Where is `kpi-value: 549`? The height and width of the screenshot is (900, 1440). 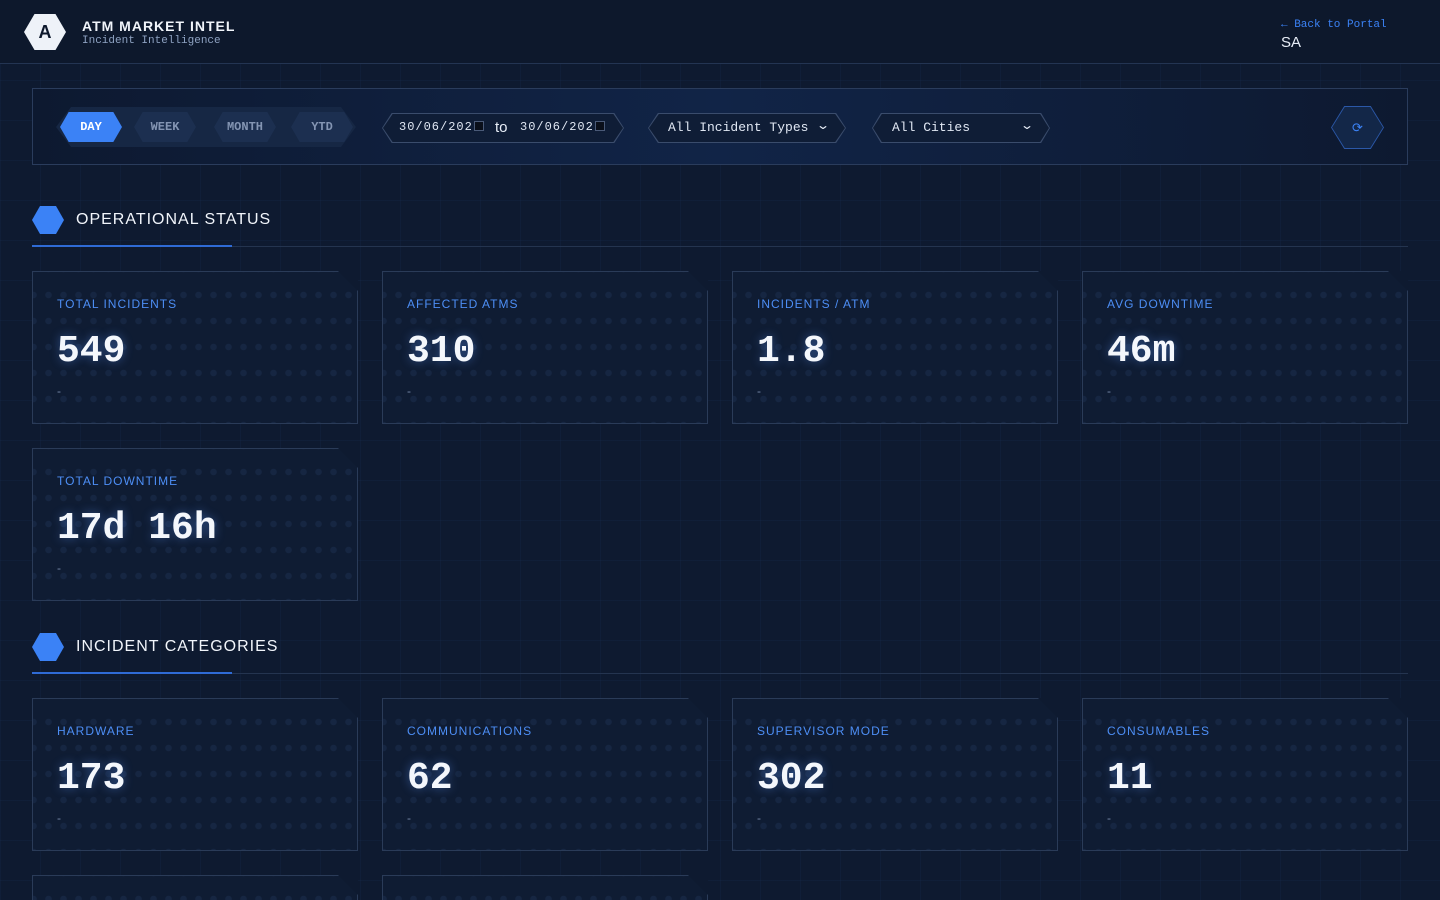
kpi-value: 549 is located at coordinates (91, 351).